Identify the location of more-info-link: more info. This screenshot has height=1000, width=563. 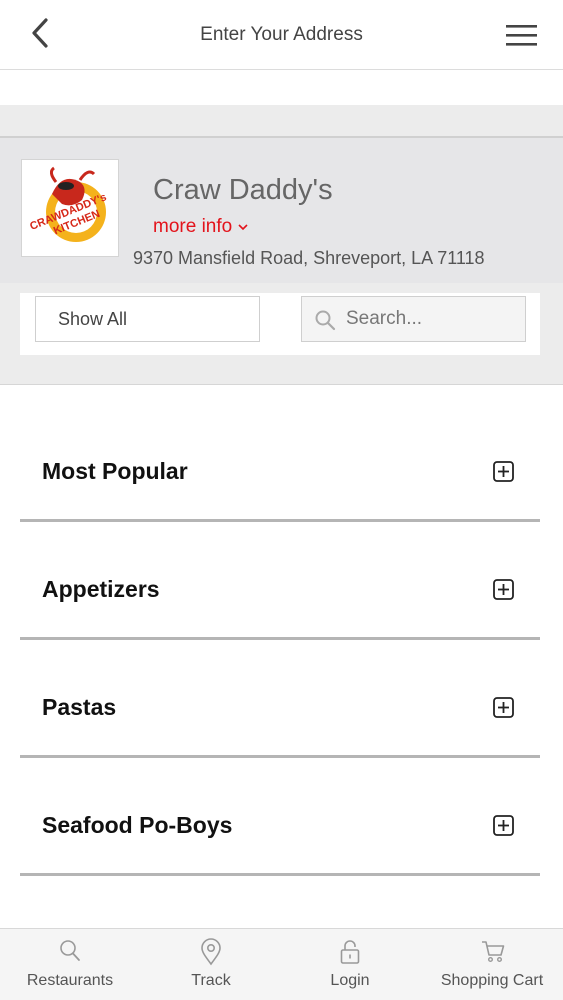
(201, 227).